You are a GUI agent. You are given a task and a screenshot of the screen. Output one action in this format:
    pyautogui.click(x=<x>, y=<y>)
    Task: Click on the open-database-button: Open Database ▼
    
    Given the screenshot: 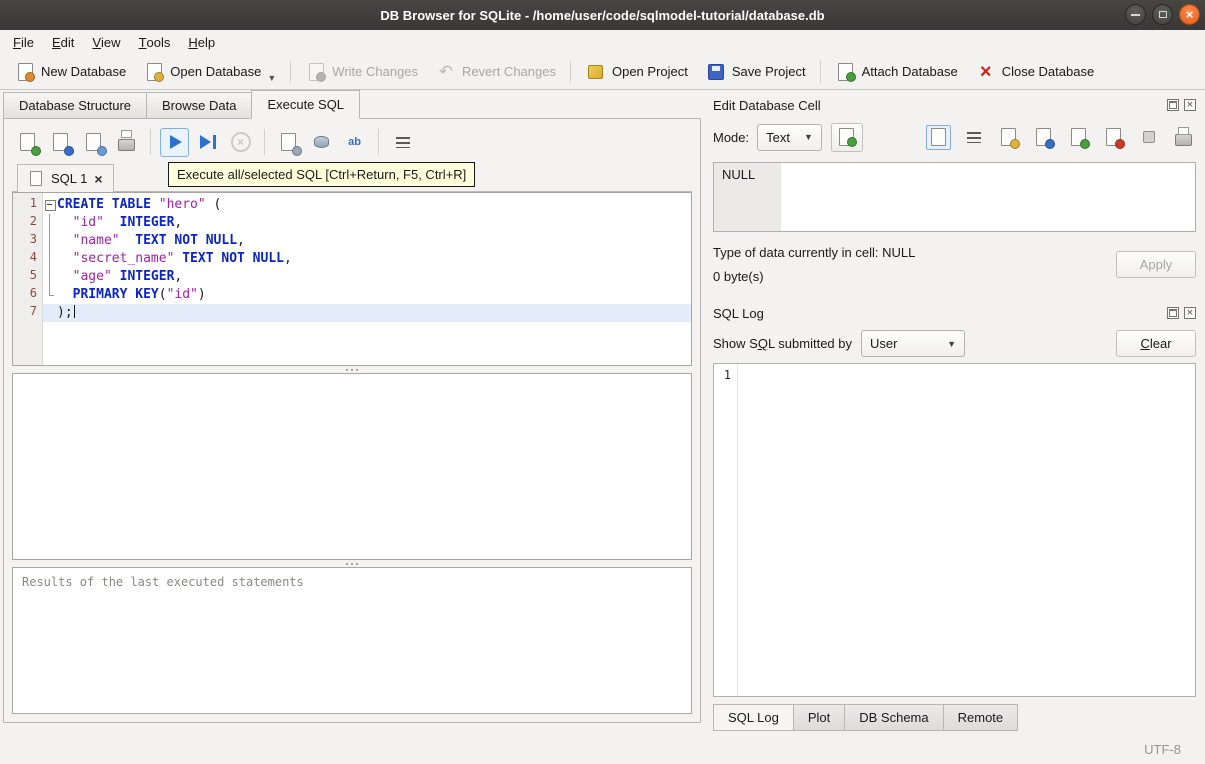 What is the action you would take?
    pyautogui.click(x=209, y=72)
    